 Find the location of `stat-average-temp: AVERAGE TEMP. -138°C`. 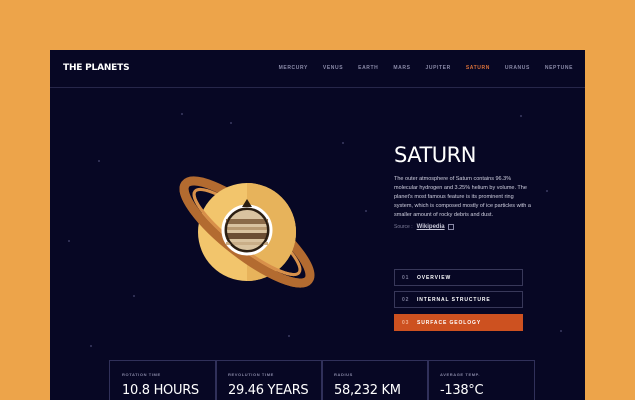

stat-average-temp: AVERAGE TEMP. -138°C is located at coordinates (481, 380).